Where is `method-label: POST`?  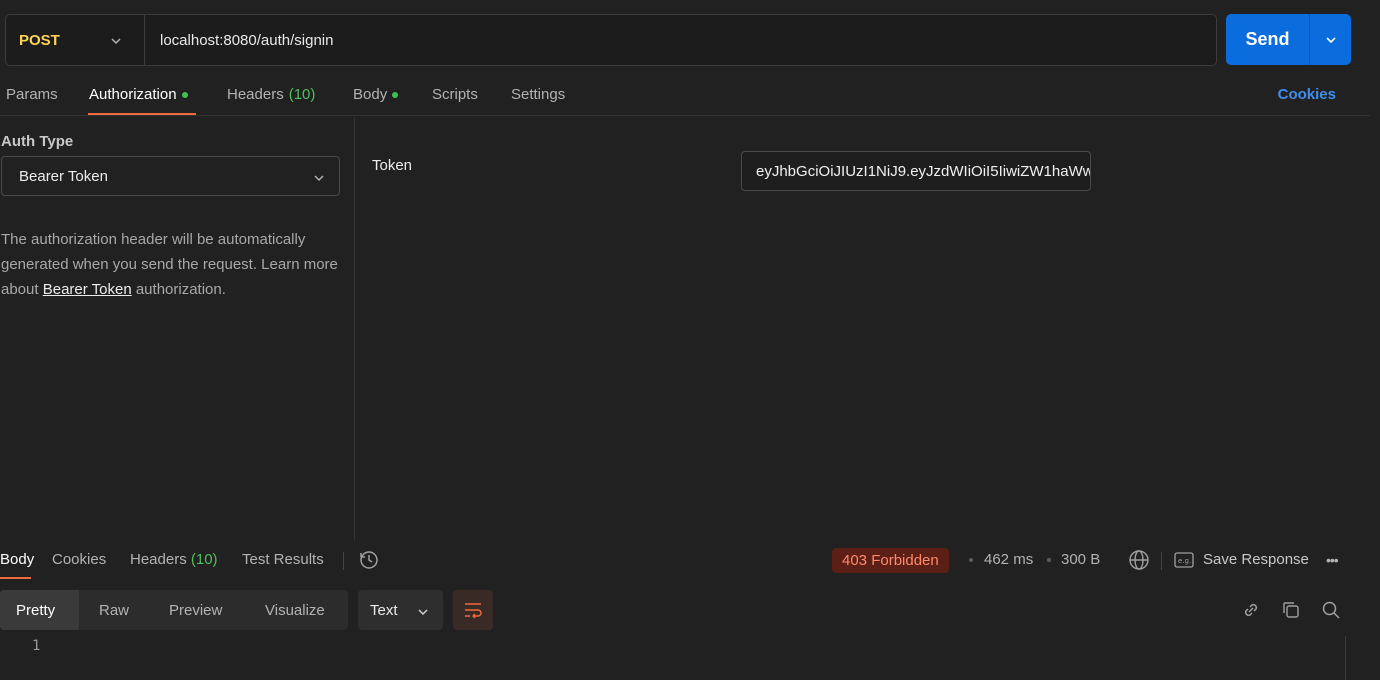 method-label: POST is located at coordinates (39, 40).